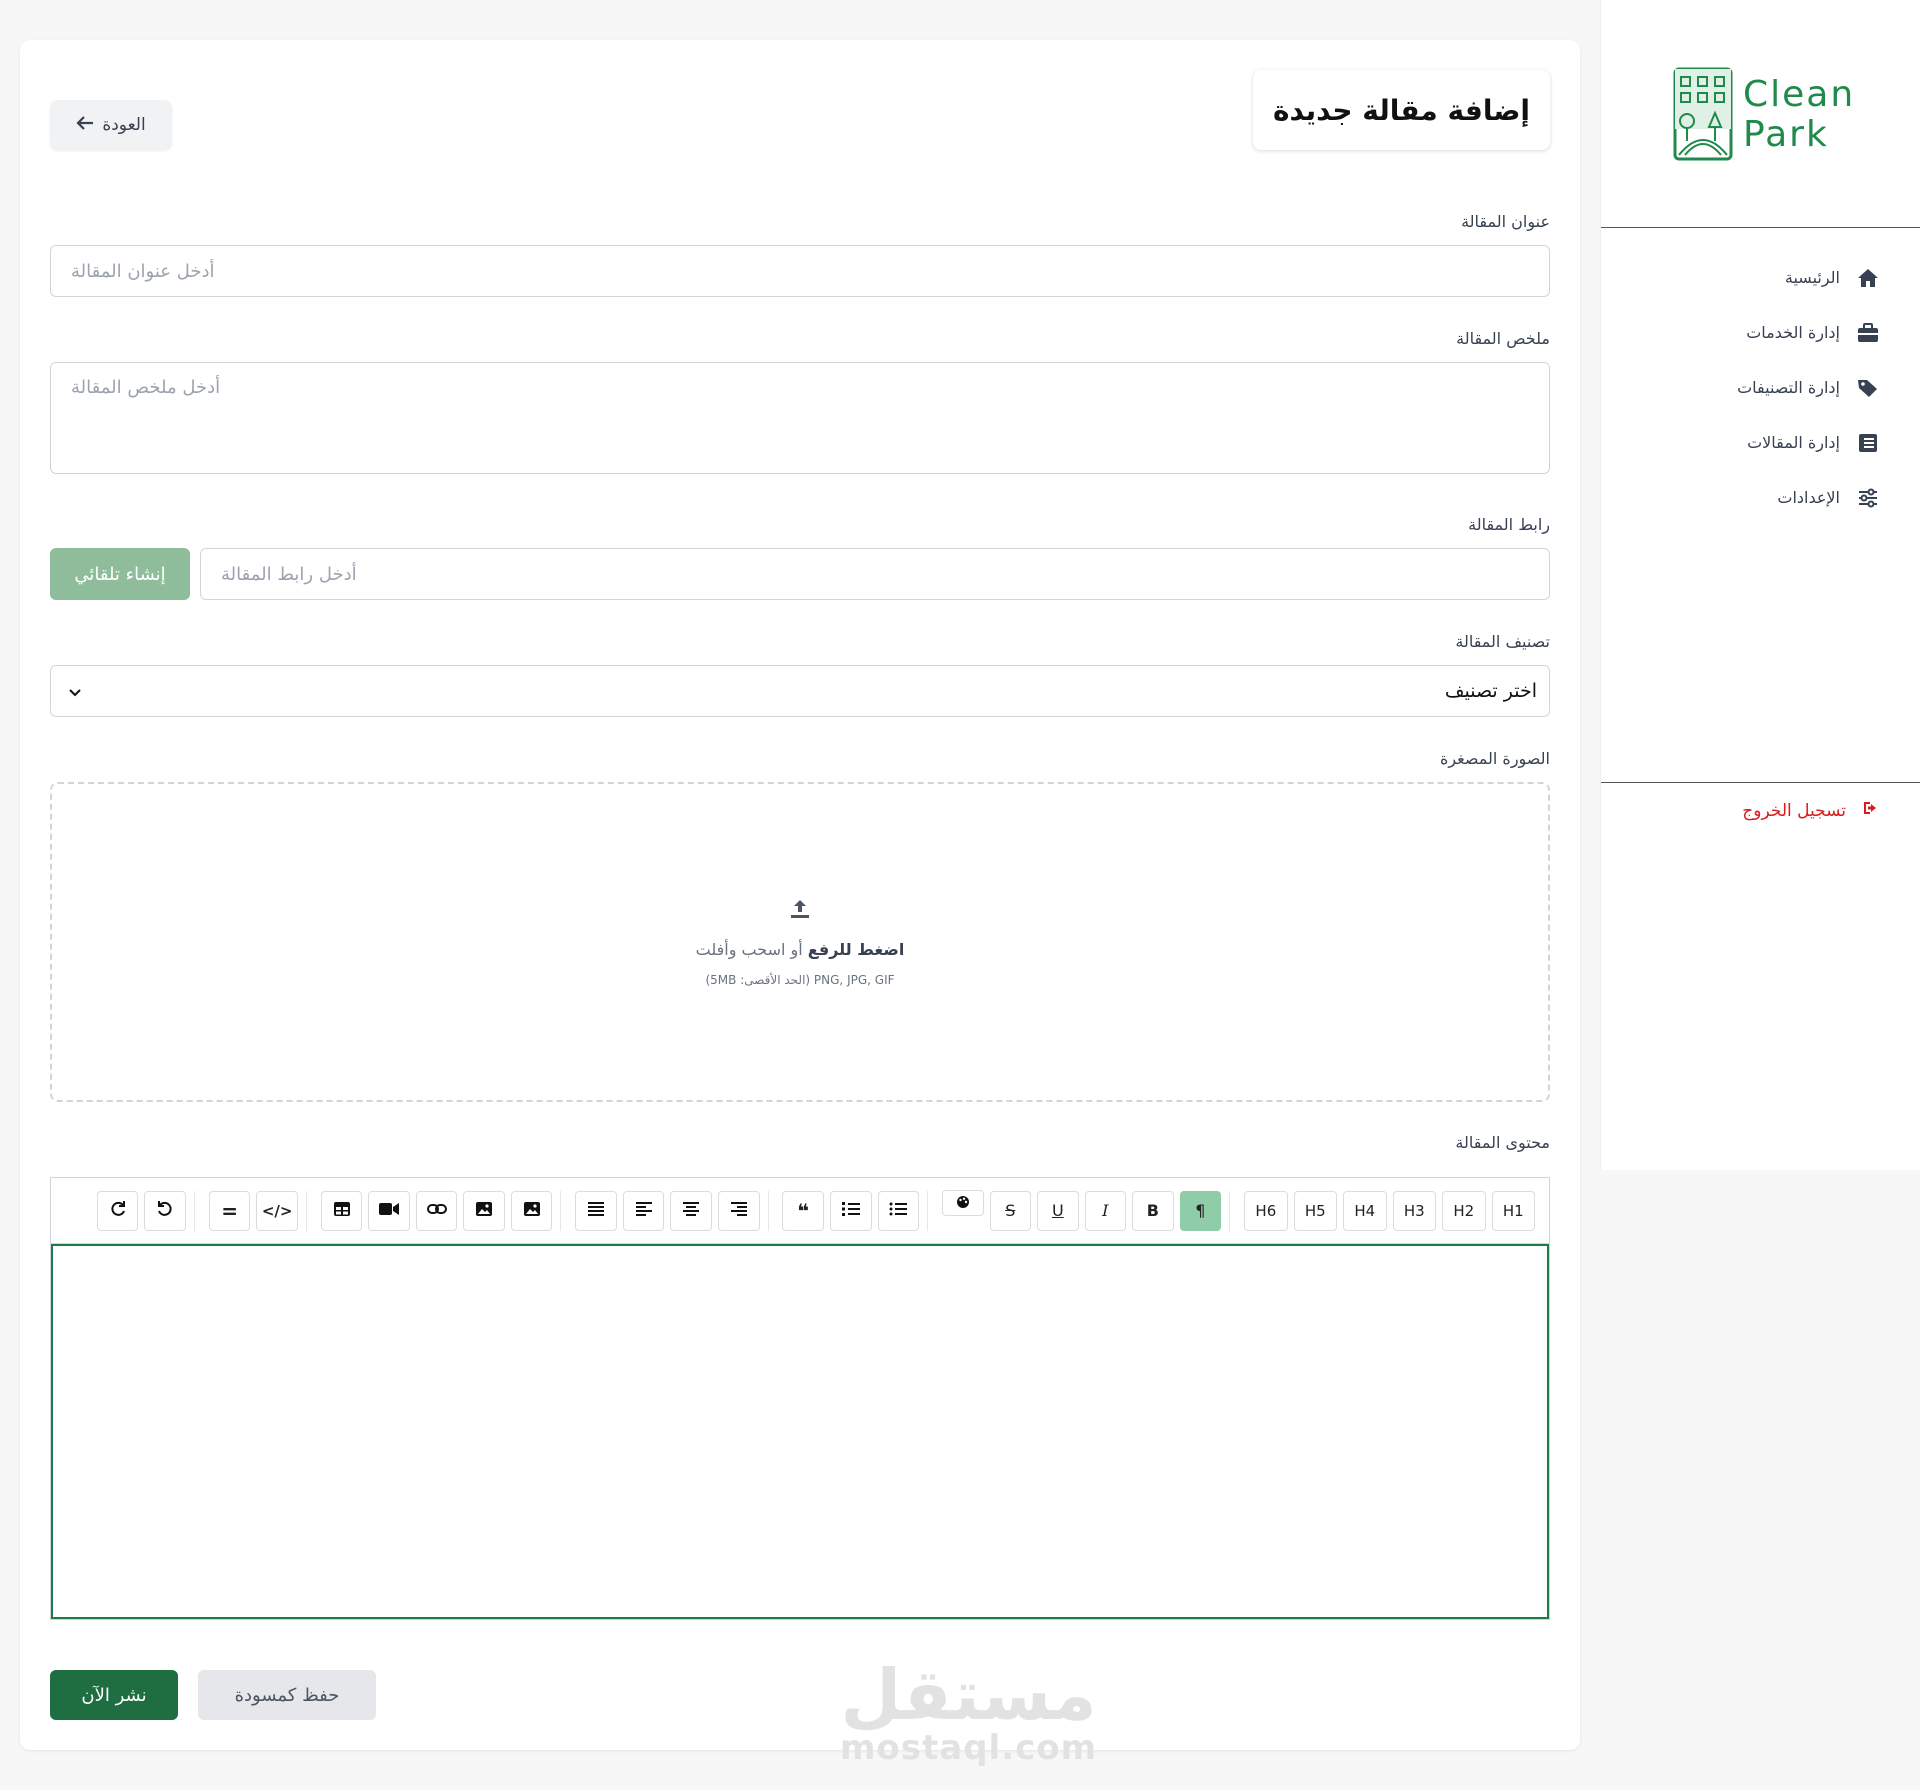  I want to click on strikethrough-button: S, so click(1010, 1210).